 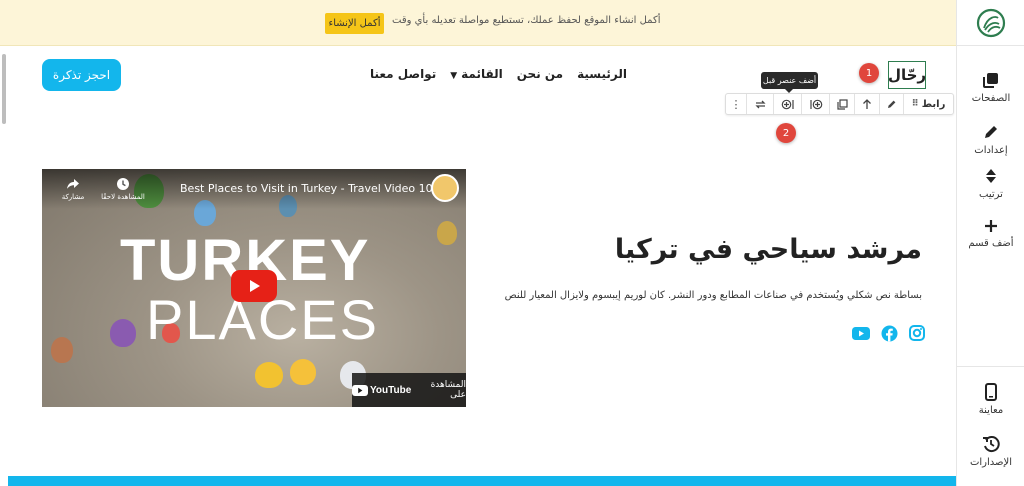 I want to click on add-after-icon, so click(x=815, y=104).